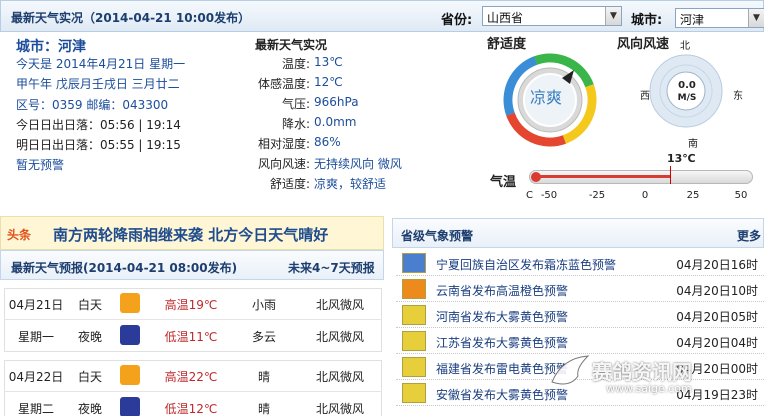 This screenshot has width=764, height=416. I want to click on realtime-row-label: 风向风速:, so click(283, 164).